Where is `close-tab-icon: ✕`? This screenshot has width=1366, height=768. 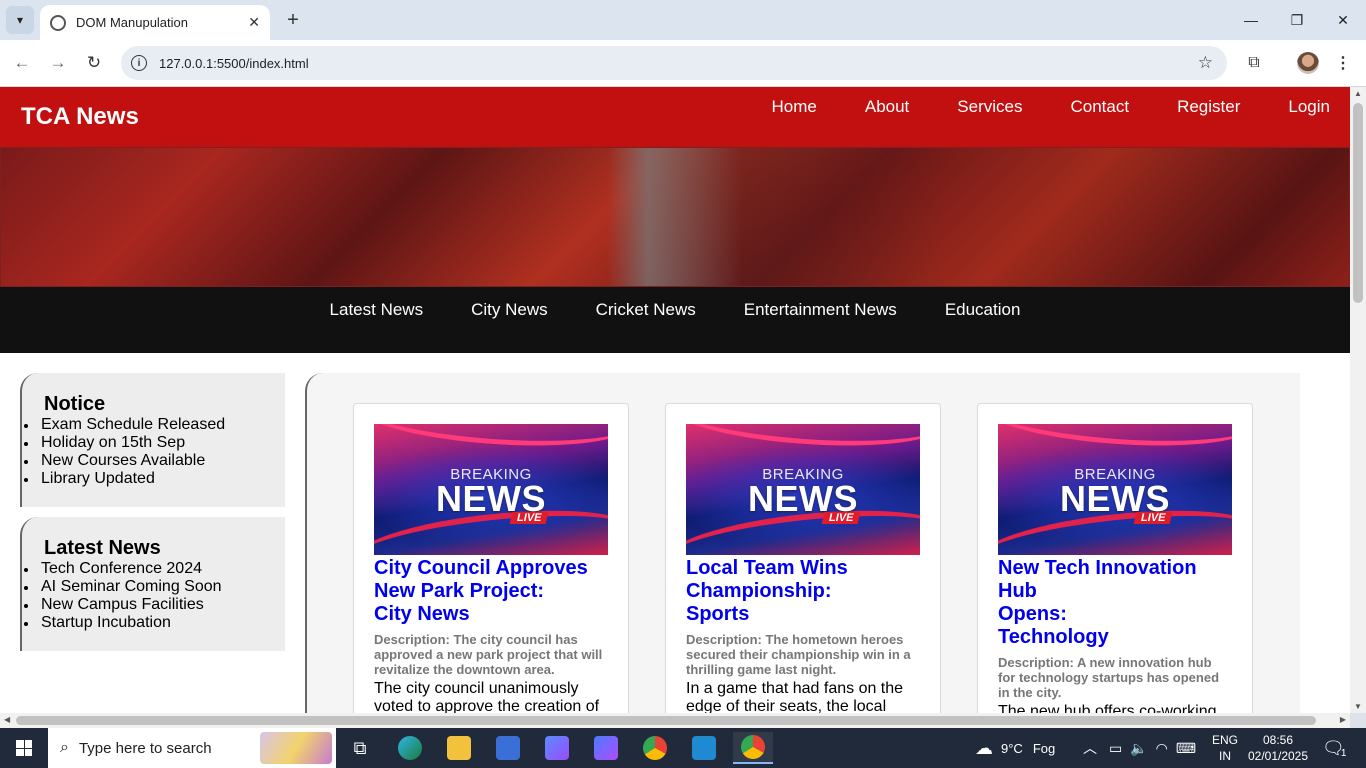 close-tab-icon: ✕ is located at coordinates (254, 22).